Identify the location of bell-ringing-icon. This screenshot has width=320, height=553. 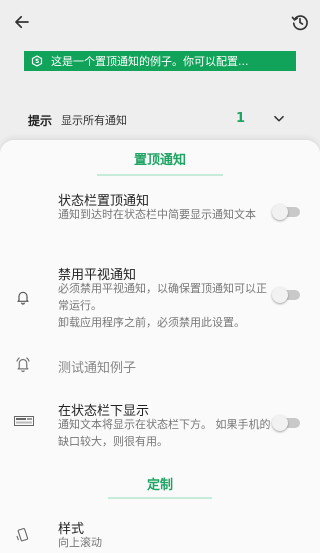
(23, 364).